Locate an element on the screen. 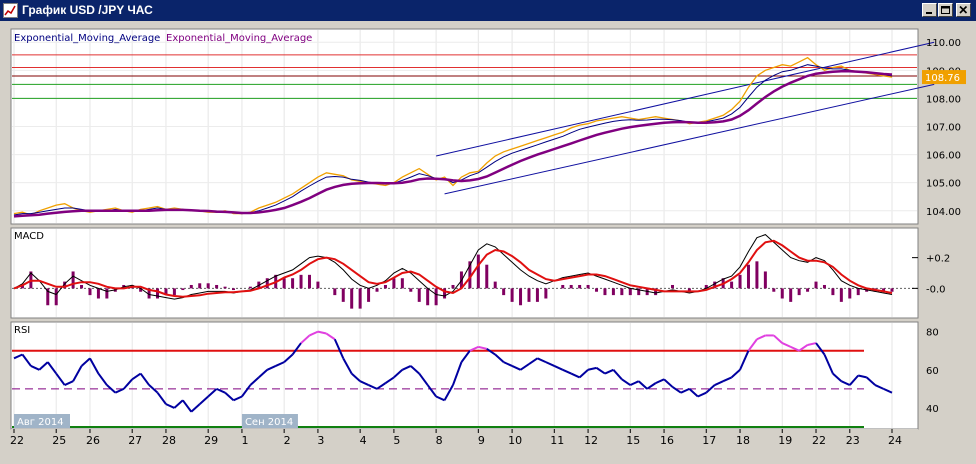 The width and height of the screenshot is (976, 464). y-tick-label: 80 is located at coordinates (932, 333).